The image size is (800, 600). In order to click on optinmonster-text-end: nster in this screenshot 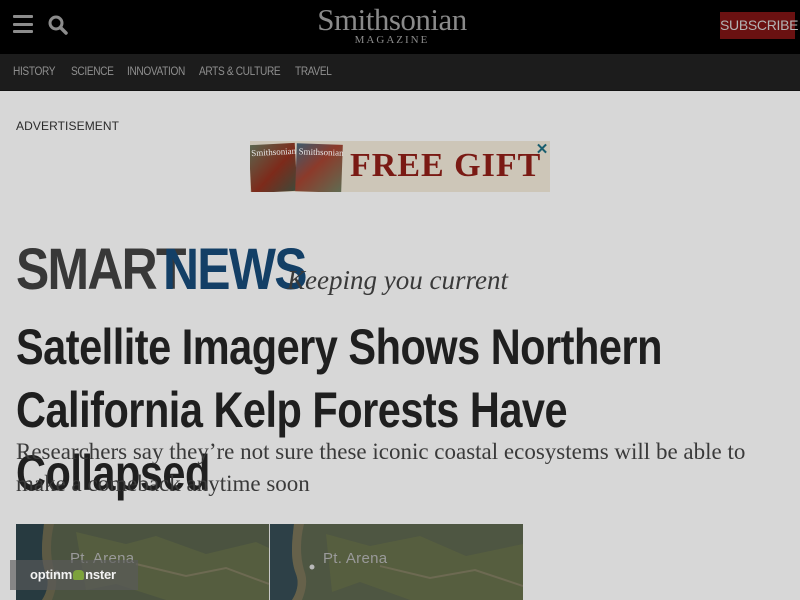, I will do `click(100, 574)`.